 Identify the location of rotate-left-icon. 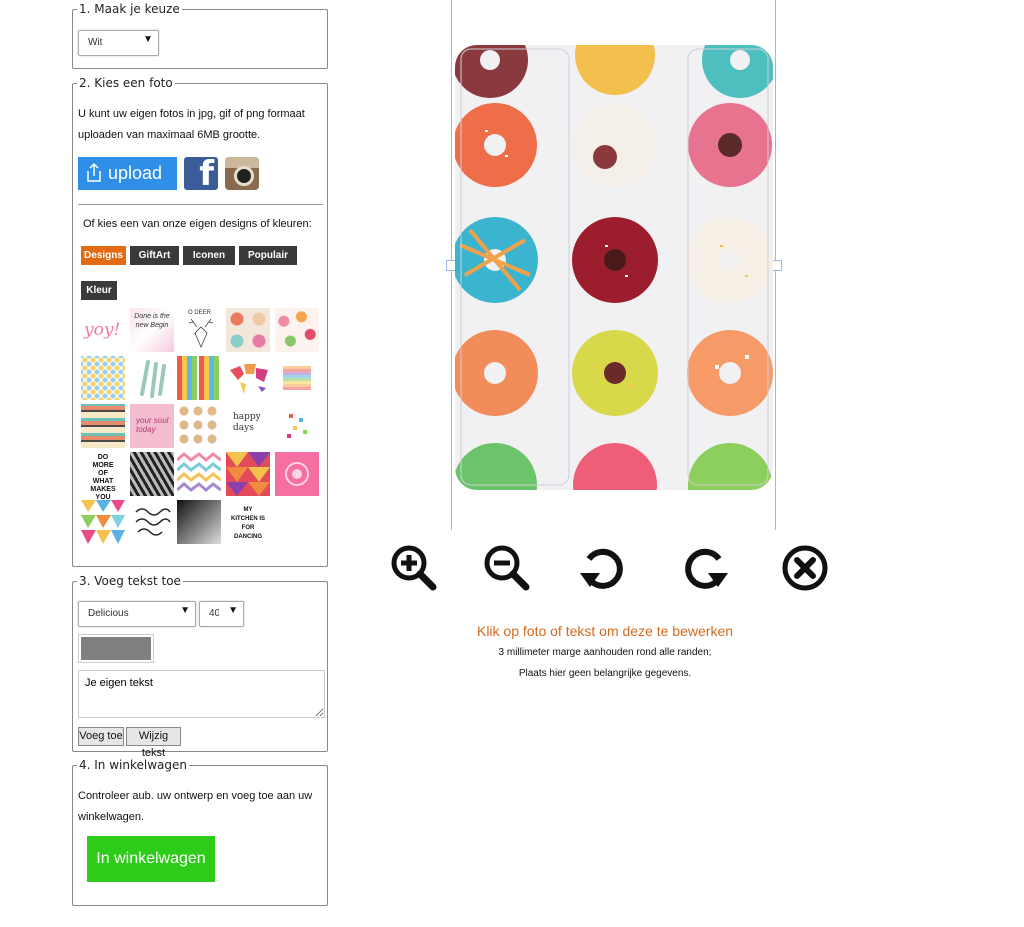
(603, 568).